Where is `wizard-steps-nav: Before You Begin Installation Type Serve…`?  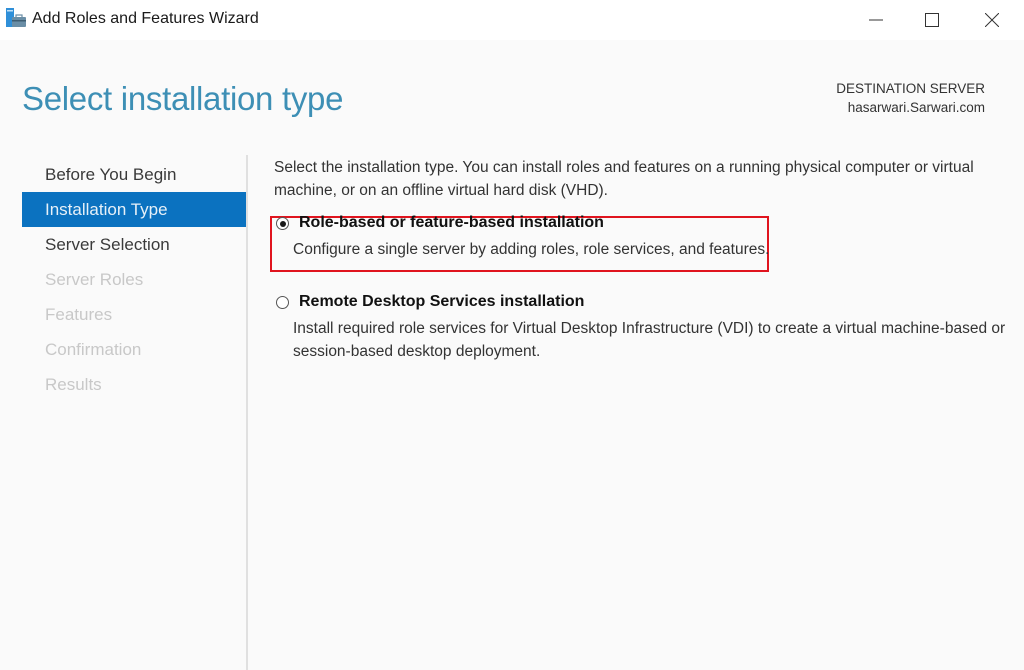 wizard-steps-nav: Before You Begin Installation Type Serve… is located at coordinates (134, 279).